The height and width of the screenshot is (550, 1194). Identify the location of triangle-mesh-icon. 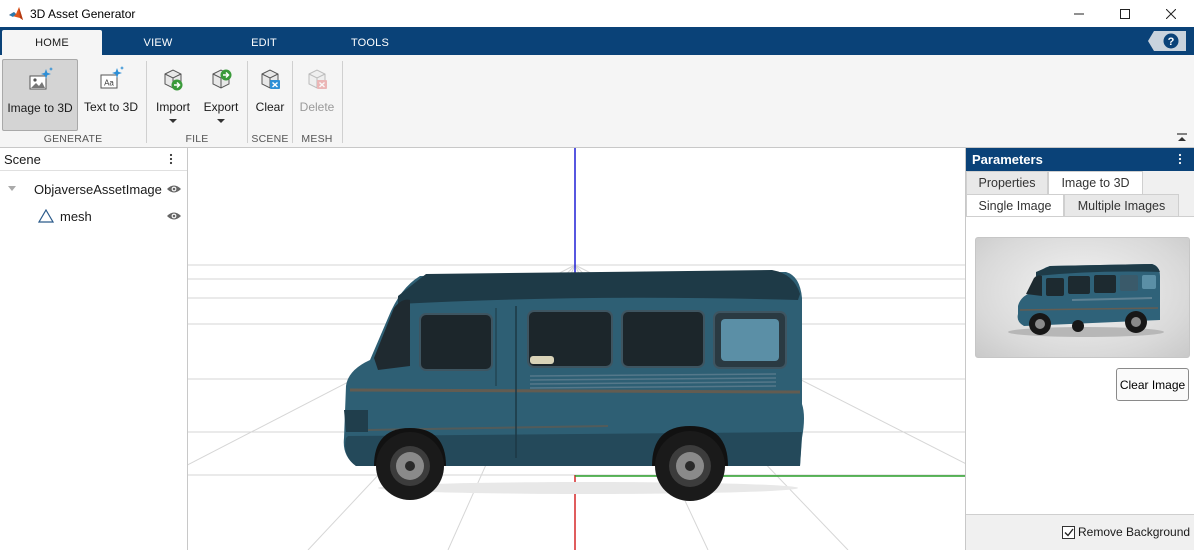
(46, 216).